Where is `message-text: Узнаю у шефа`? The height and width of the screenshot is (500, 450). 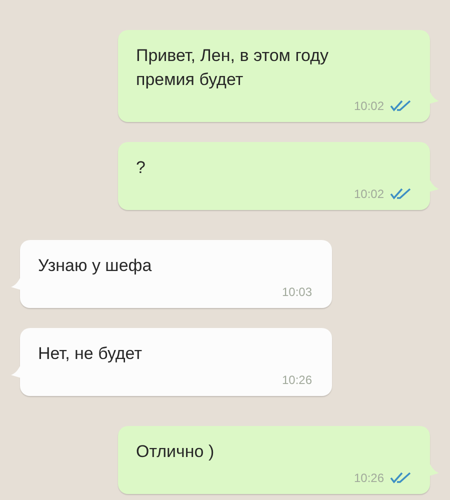 message-text: Узнаю у шефа is located at coordinates (95, 266).